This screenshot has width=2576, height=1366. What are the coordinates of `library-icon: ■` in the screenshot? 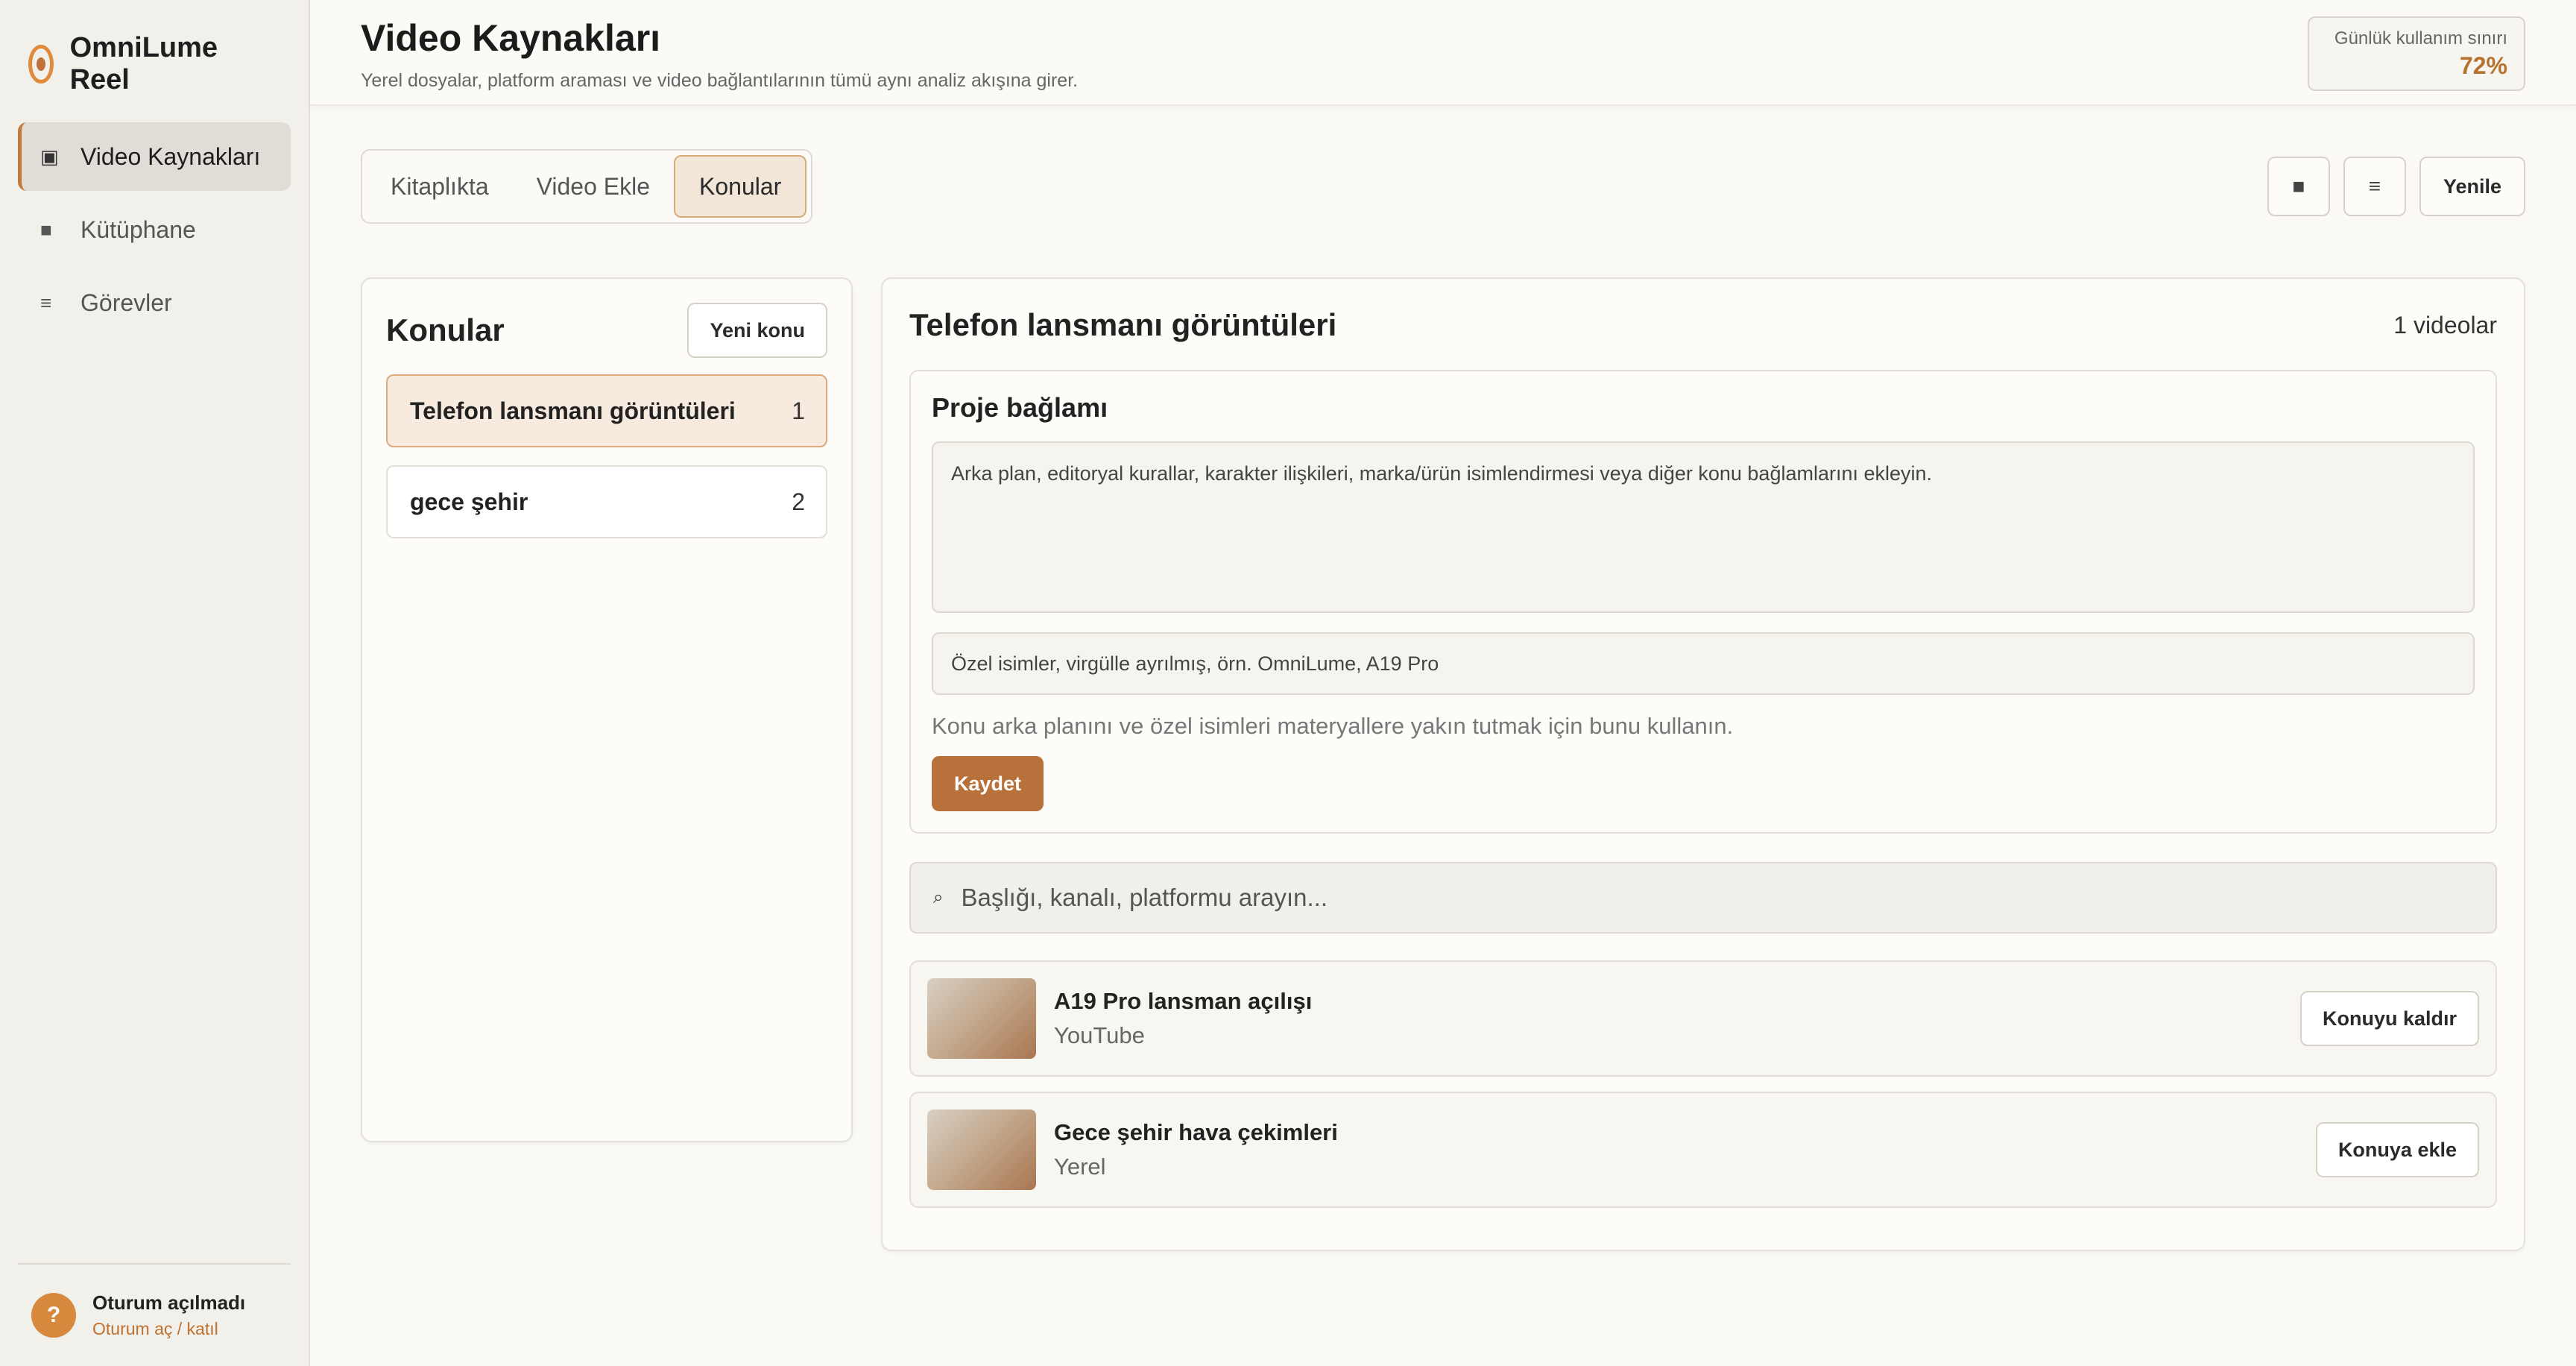 It's located at (46, 229).